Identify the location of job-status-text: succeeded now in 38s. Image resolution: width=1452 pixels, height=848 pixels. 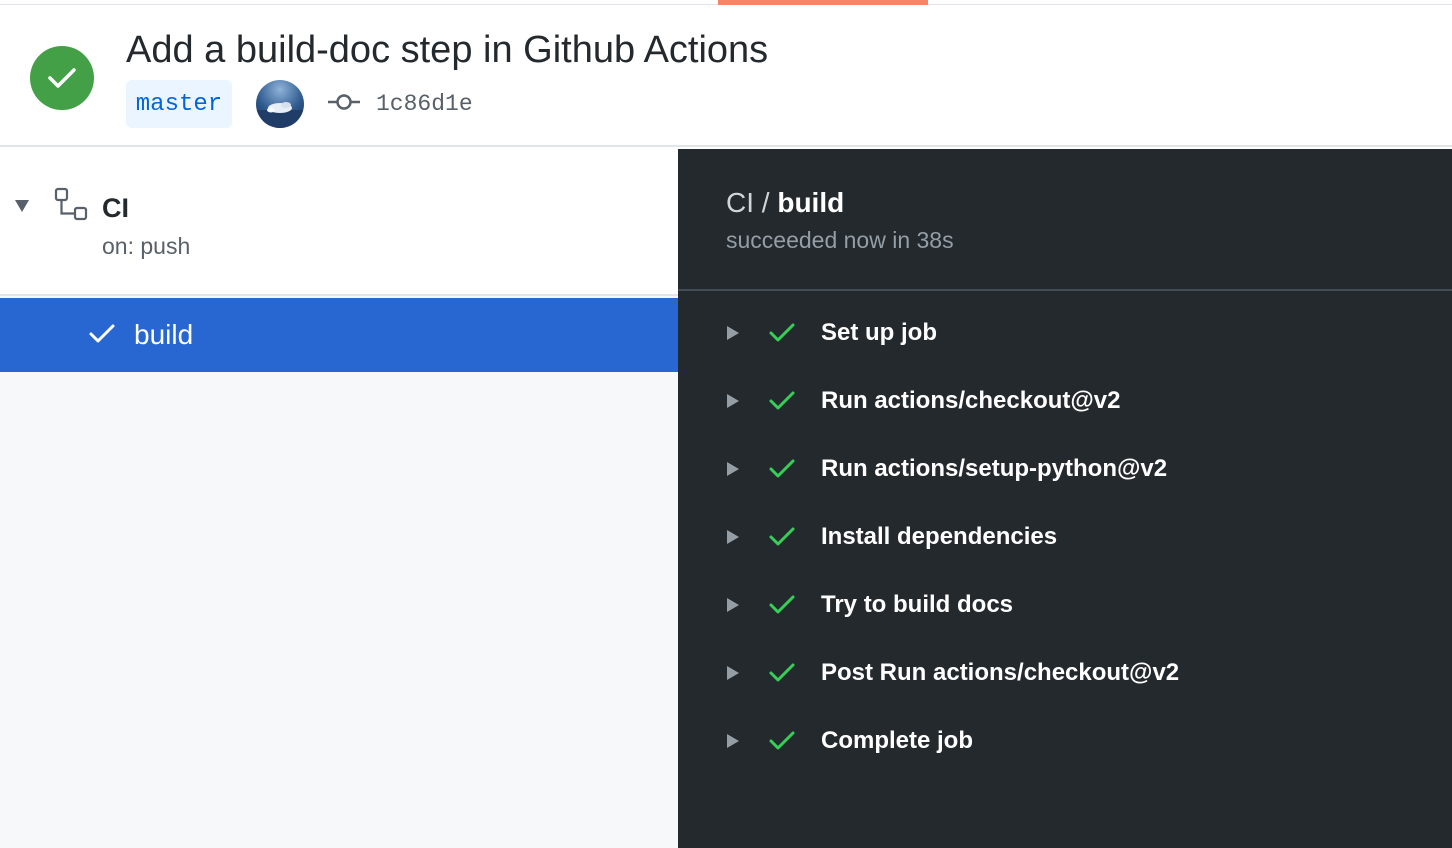
(840, 240).